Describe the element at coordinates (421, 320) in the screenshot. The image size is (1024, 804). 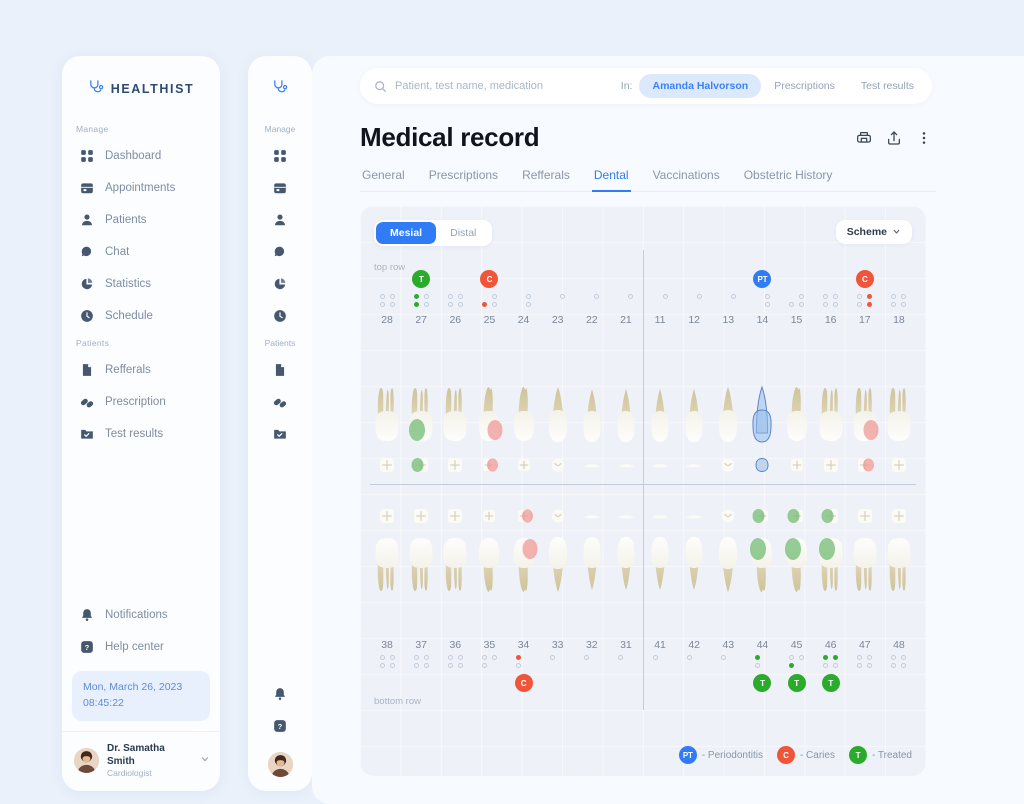
I see `tooth-number: 27` at that location.